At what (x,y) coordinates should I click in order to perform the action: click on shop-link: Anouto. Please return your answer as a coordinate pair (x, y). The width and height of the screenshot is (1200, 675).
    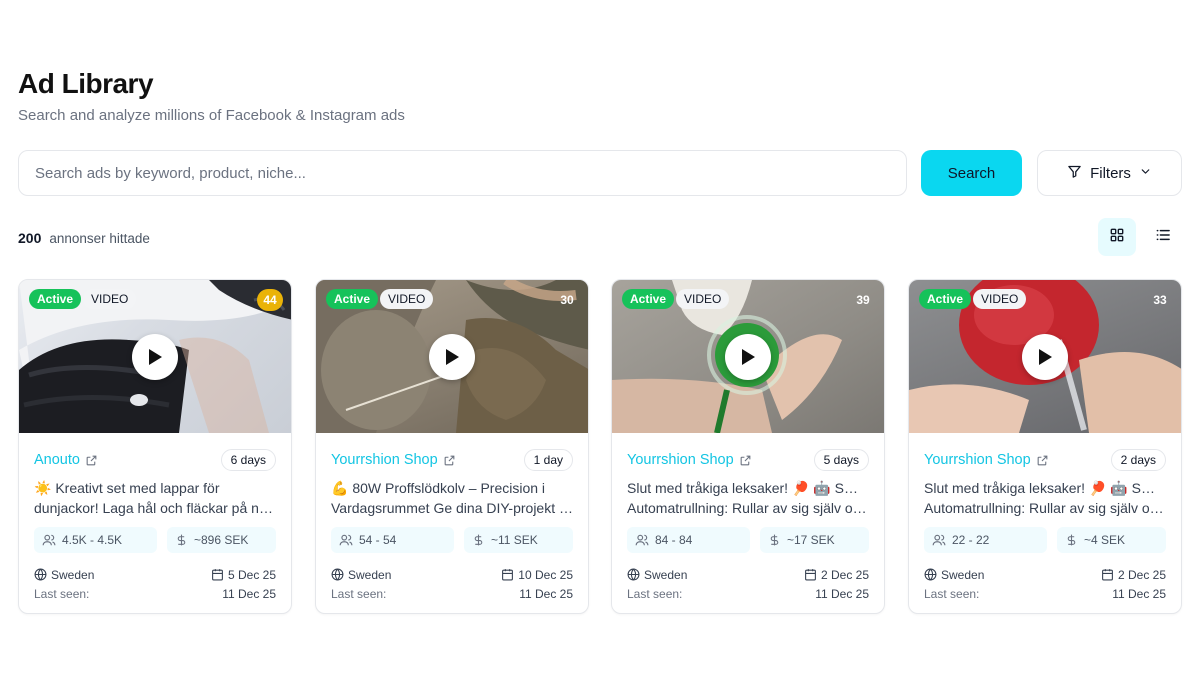
    Looking at the image, I should click on (66, 460).